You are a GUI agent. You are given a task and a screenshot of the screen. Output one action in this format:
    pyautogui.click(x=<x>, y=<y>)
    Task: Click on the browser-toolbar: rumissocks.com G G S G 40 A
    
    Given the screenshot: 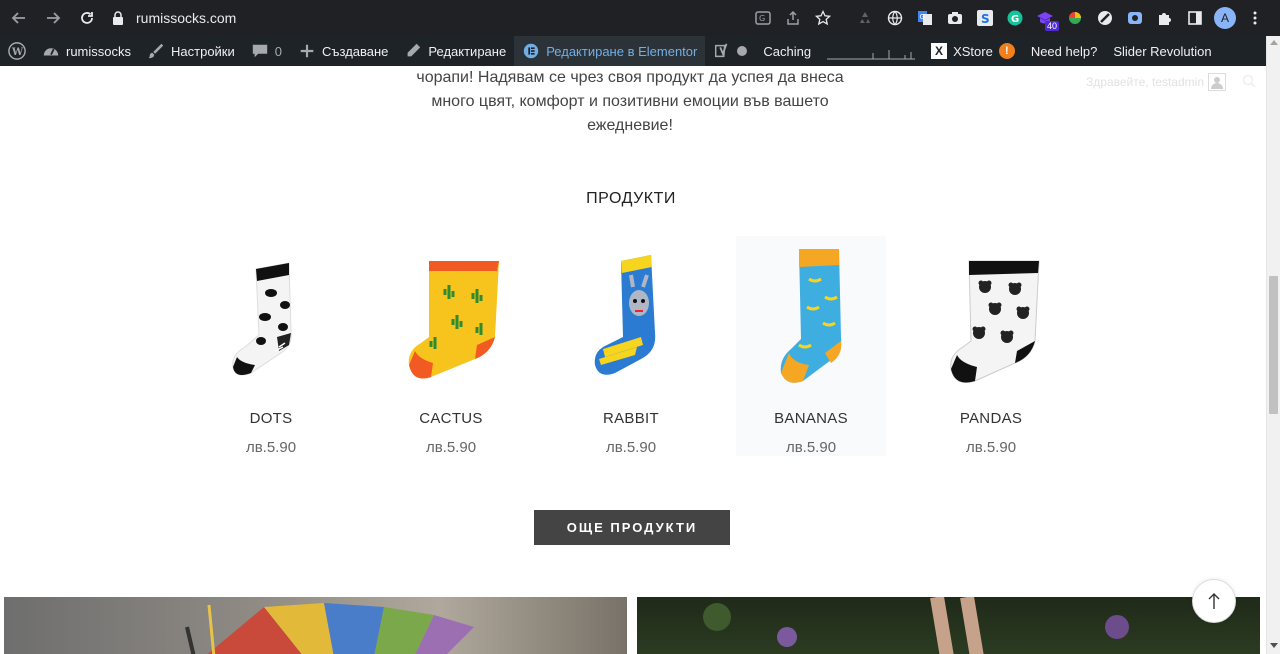 What is the action you would take?
    pyautogui.click(x=640, y=18)
    